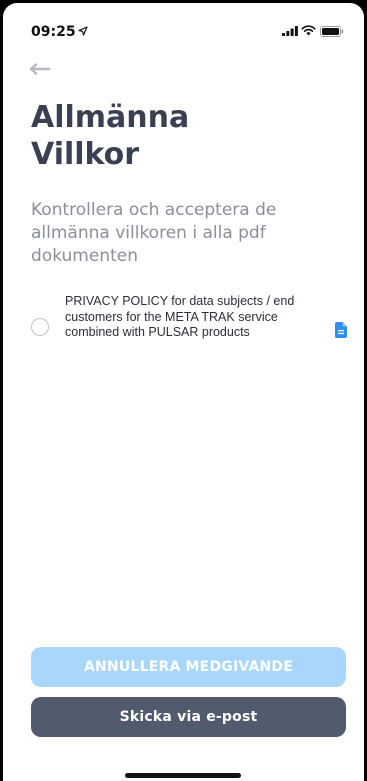  I want to click on send-email-button: Skicka via e-post, so click(188, 717).